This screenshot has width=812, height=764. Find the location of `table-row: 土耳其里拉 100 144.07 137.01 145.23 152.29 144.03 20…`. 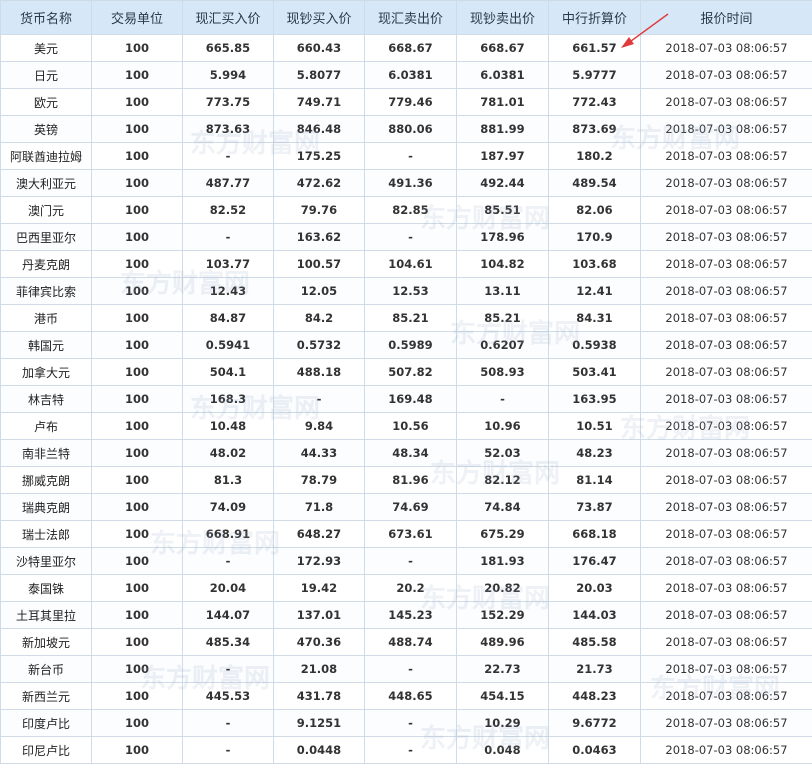

table-row: 土耳其里拉 100 144.07 137.01 145.23 152.29 144.03 20… is located at coordinates (406, 615).